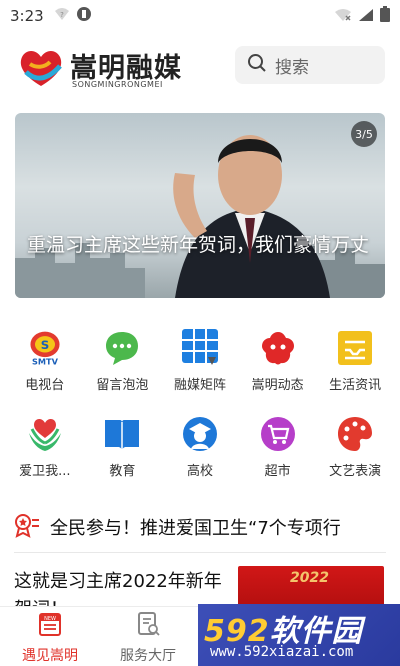  Describe the element at coordinates (200, 434) in the screenshot. I see `graduate-icon` at that location.